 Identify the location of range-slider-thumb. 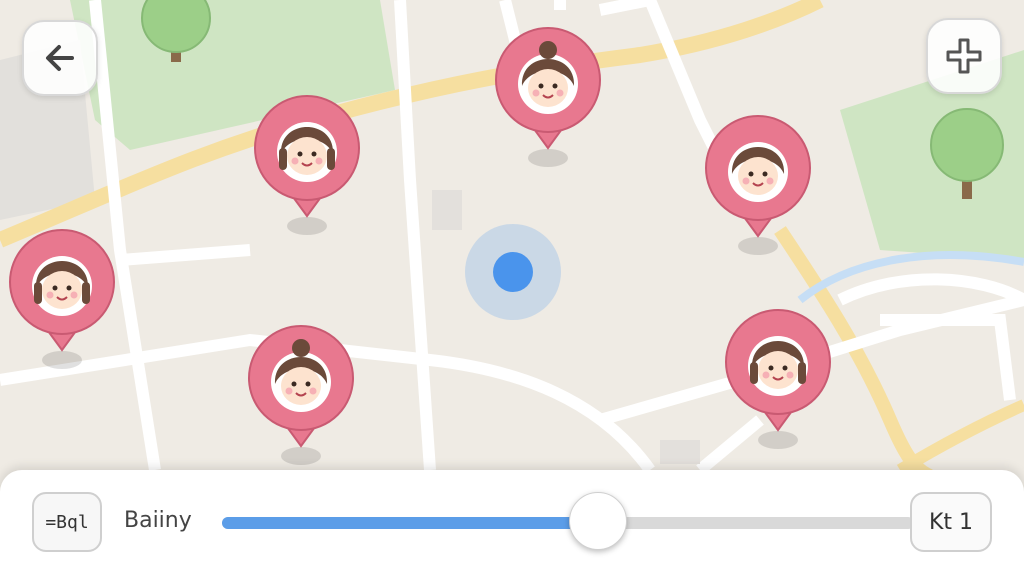
(598, 521).